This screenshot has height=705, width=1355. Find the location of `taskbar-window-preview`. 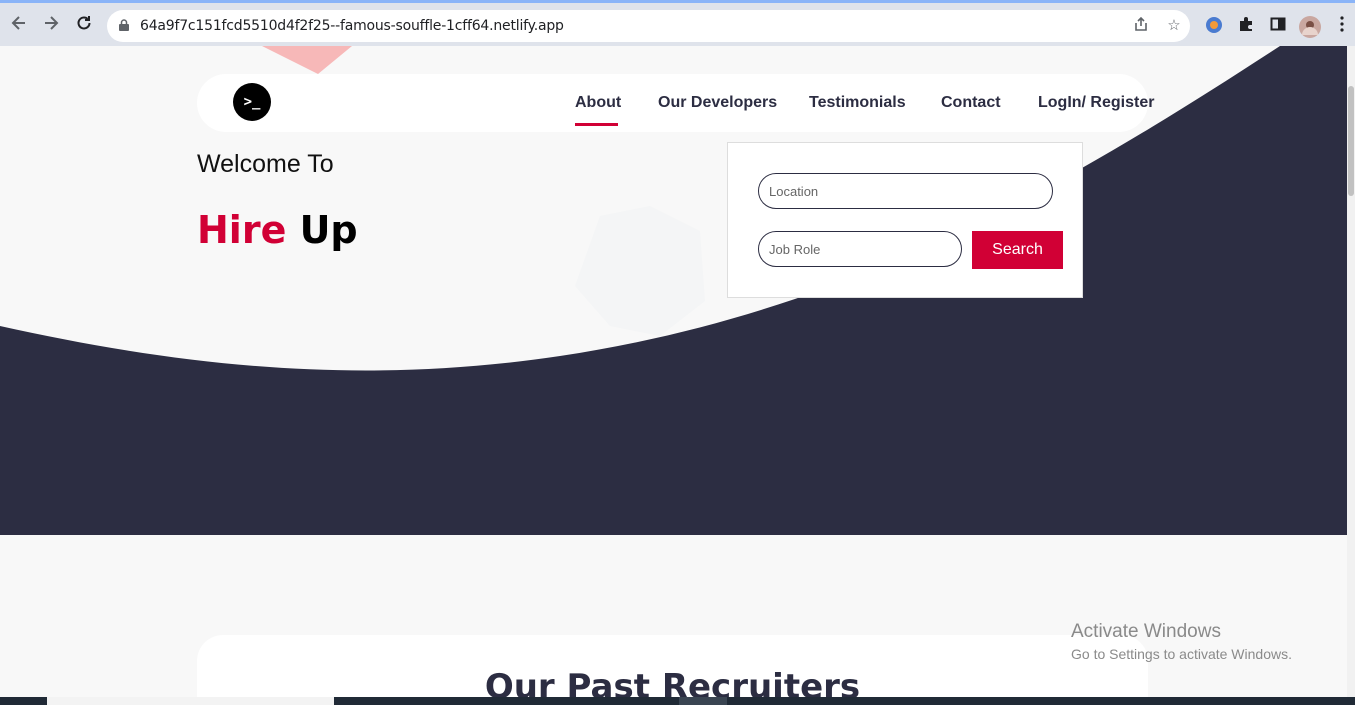

taskbar-window-preview is located at coordinates (190, 701).